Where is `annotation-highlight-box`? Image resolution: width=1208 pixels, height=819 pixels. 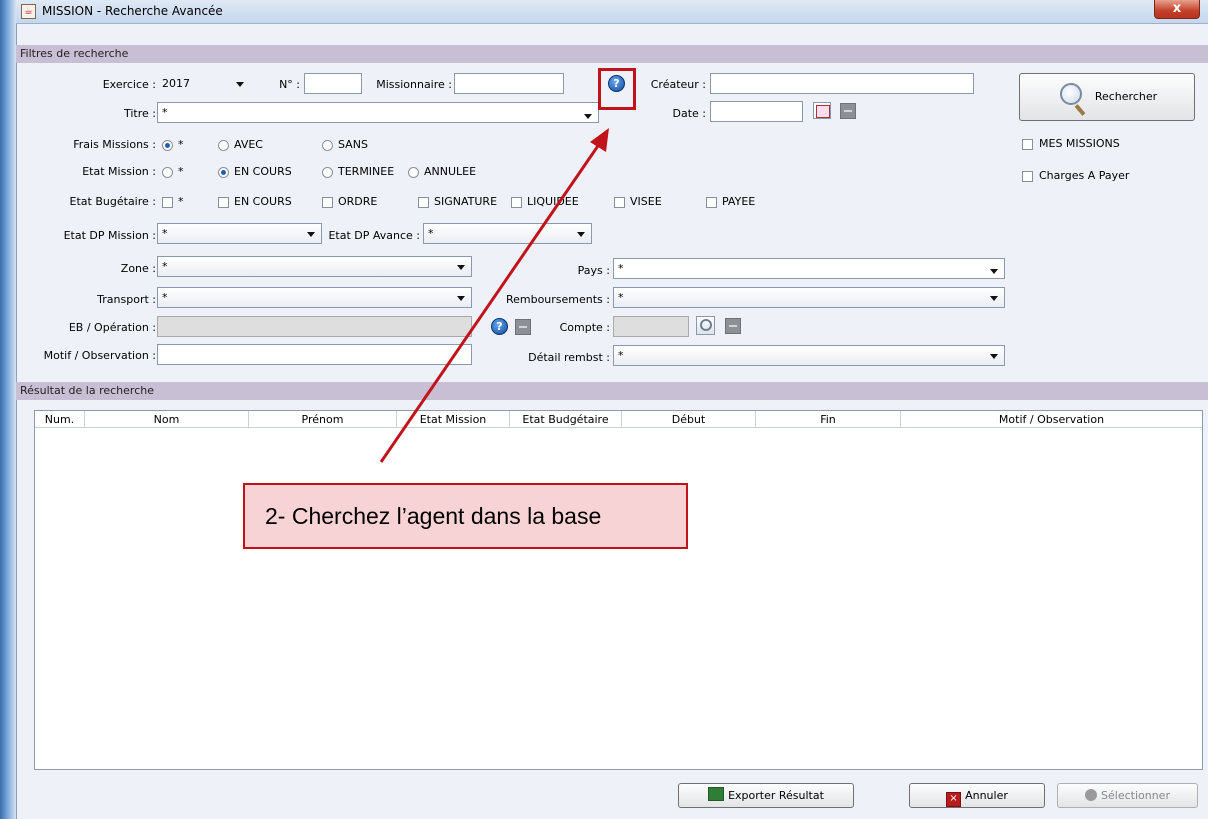
annotation-highlight-box is located at coordinates (617, 89).